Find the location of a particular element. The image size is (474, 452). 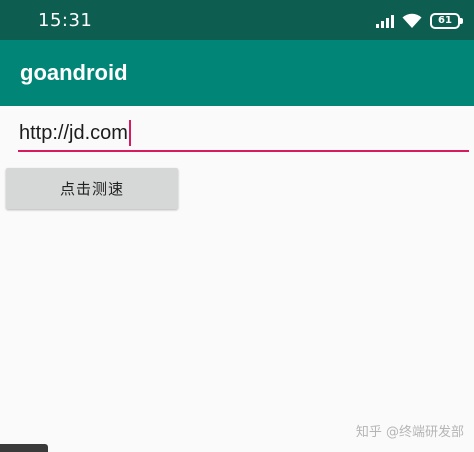

status-icons: 61 is located at coordinates (419, 21).